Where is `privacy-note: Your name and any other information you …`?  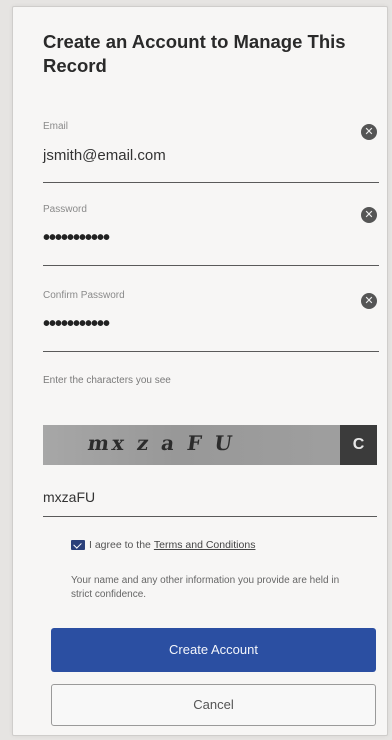
privacy-note: Your name and any other information you … is located at coordinates (205, 587).